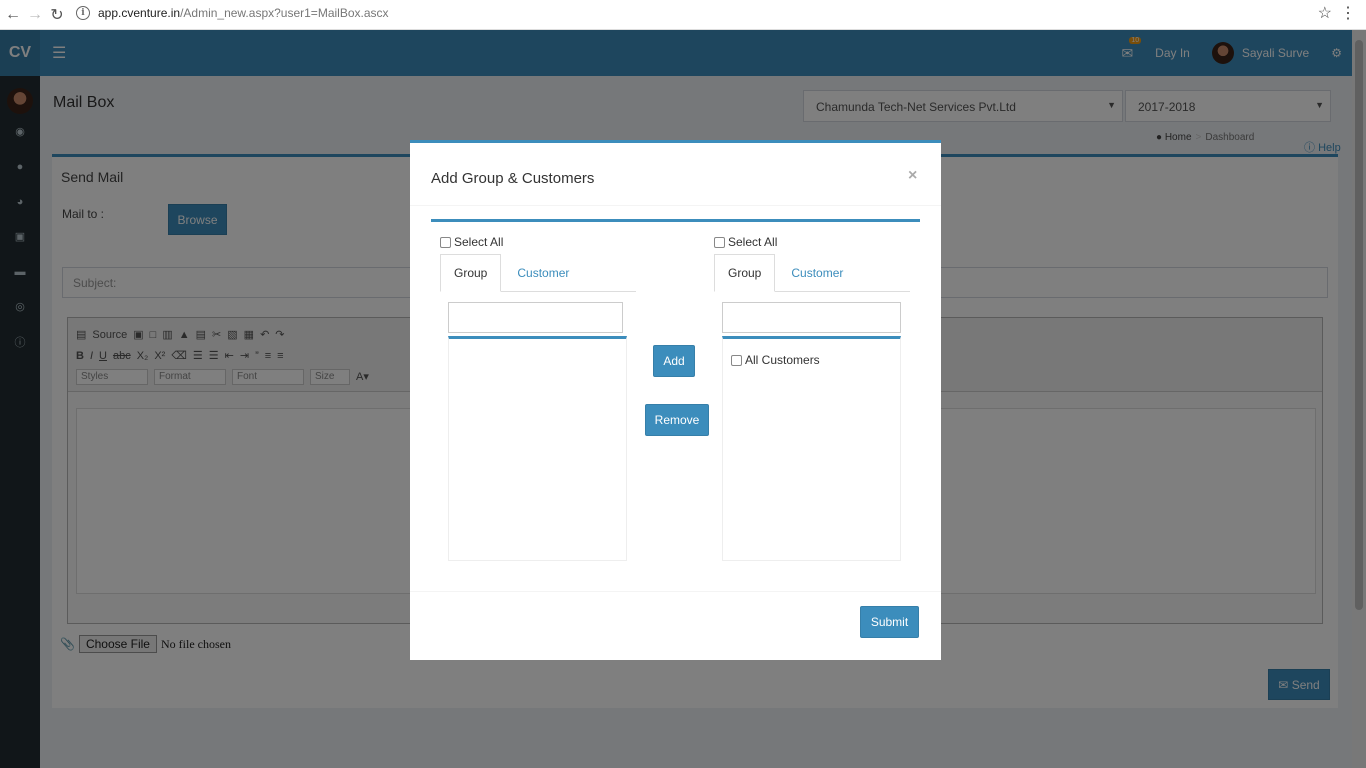 The image size is (1366, 768). What do you see at coordinates (736, 360) in the screenshot?
I see `all-customers-checkbox` at bounding box center [736, 360].